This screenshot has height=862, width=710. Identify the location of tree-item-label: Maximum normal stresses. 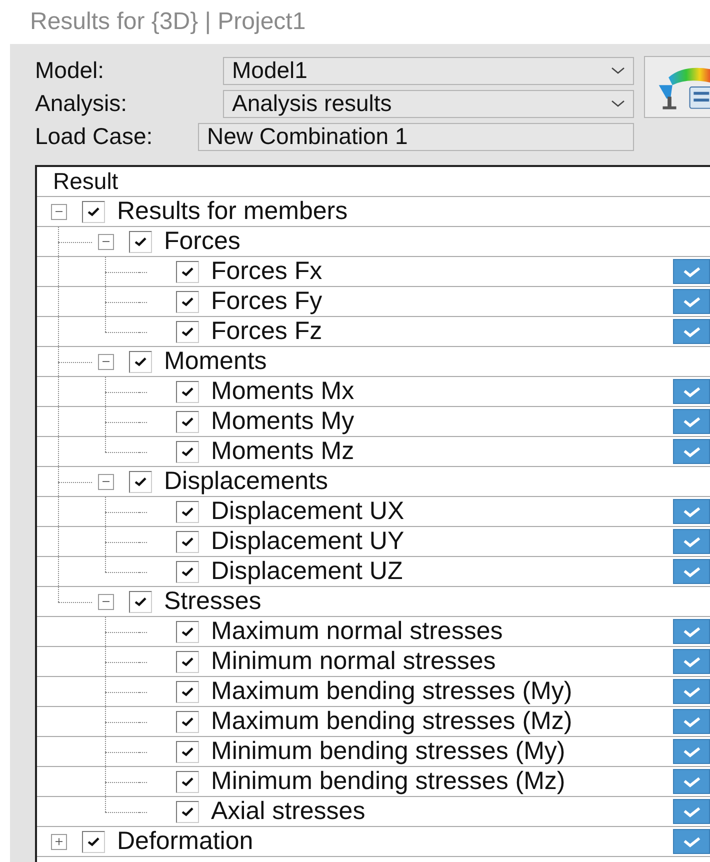
(442, 631).